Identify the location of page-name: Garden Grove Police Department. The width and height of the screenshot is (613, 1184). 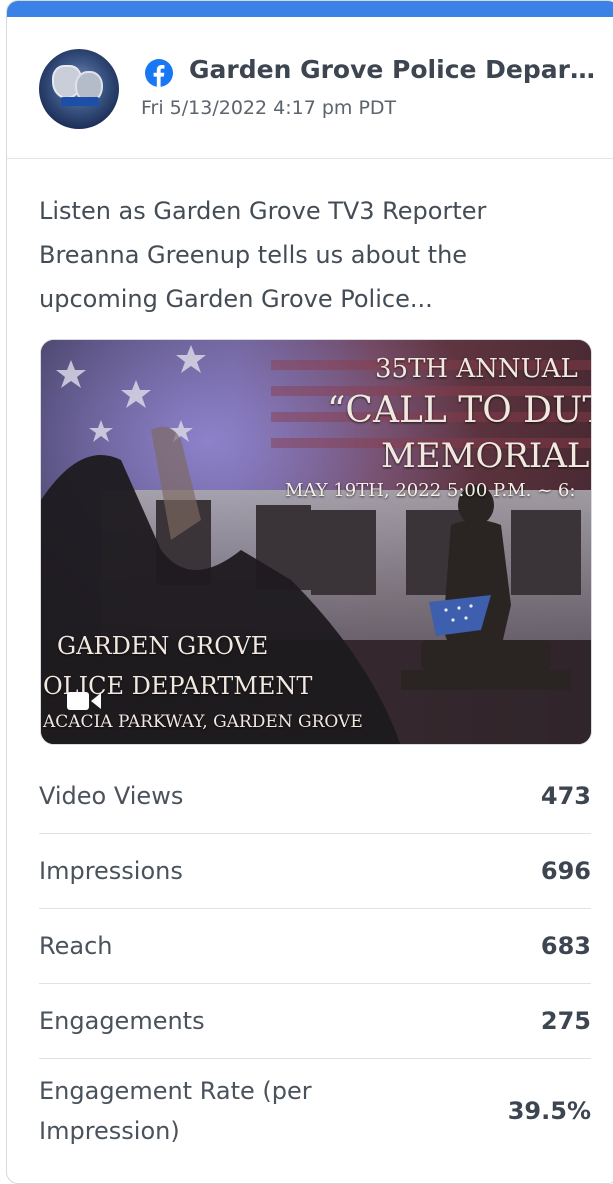
(394, 69).